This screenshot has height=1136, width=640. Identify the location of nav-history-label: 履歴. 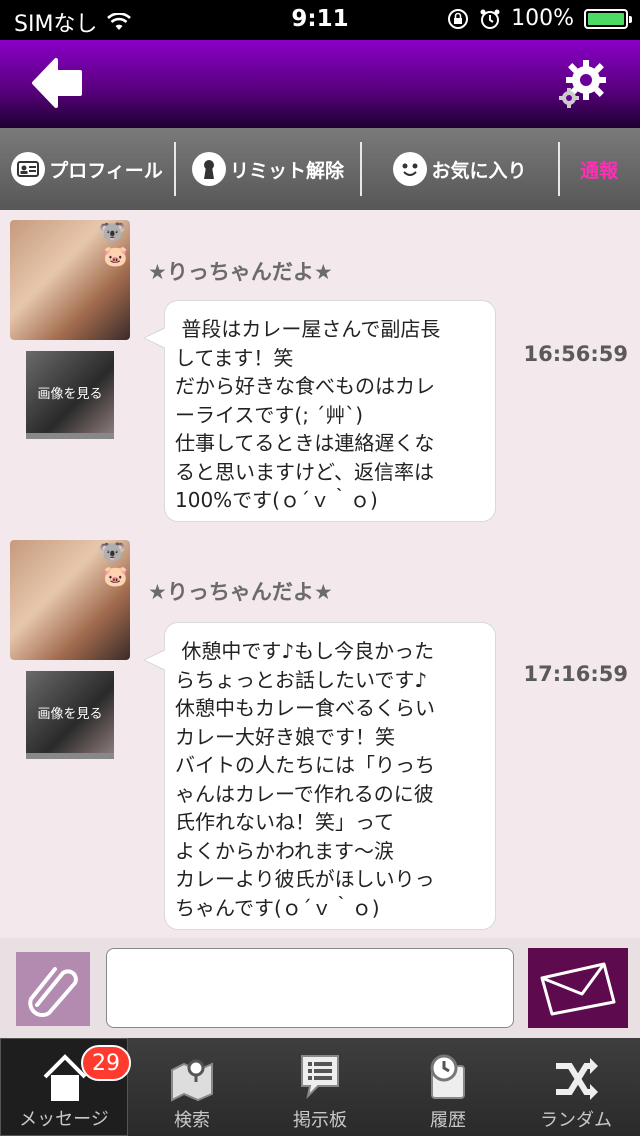
(448, 1120).